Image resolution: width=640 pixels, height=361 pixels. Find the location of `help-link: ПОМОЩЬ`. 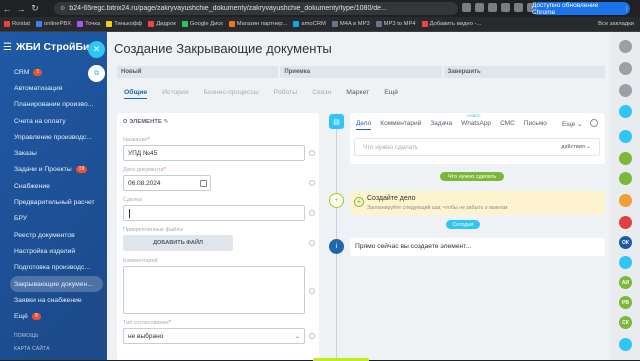

help-link: ПОМОЩЬ is located at coordinates (26, 336).